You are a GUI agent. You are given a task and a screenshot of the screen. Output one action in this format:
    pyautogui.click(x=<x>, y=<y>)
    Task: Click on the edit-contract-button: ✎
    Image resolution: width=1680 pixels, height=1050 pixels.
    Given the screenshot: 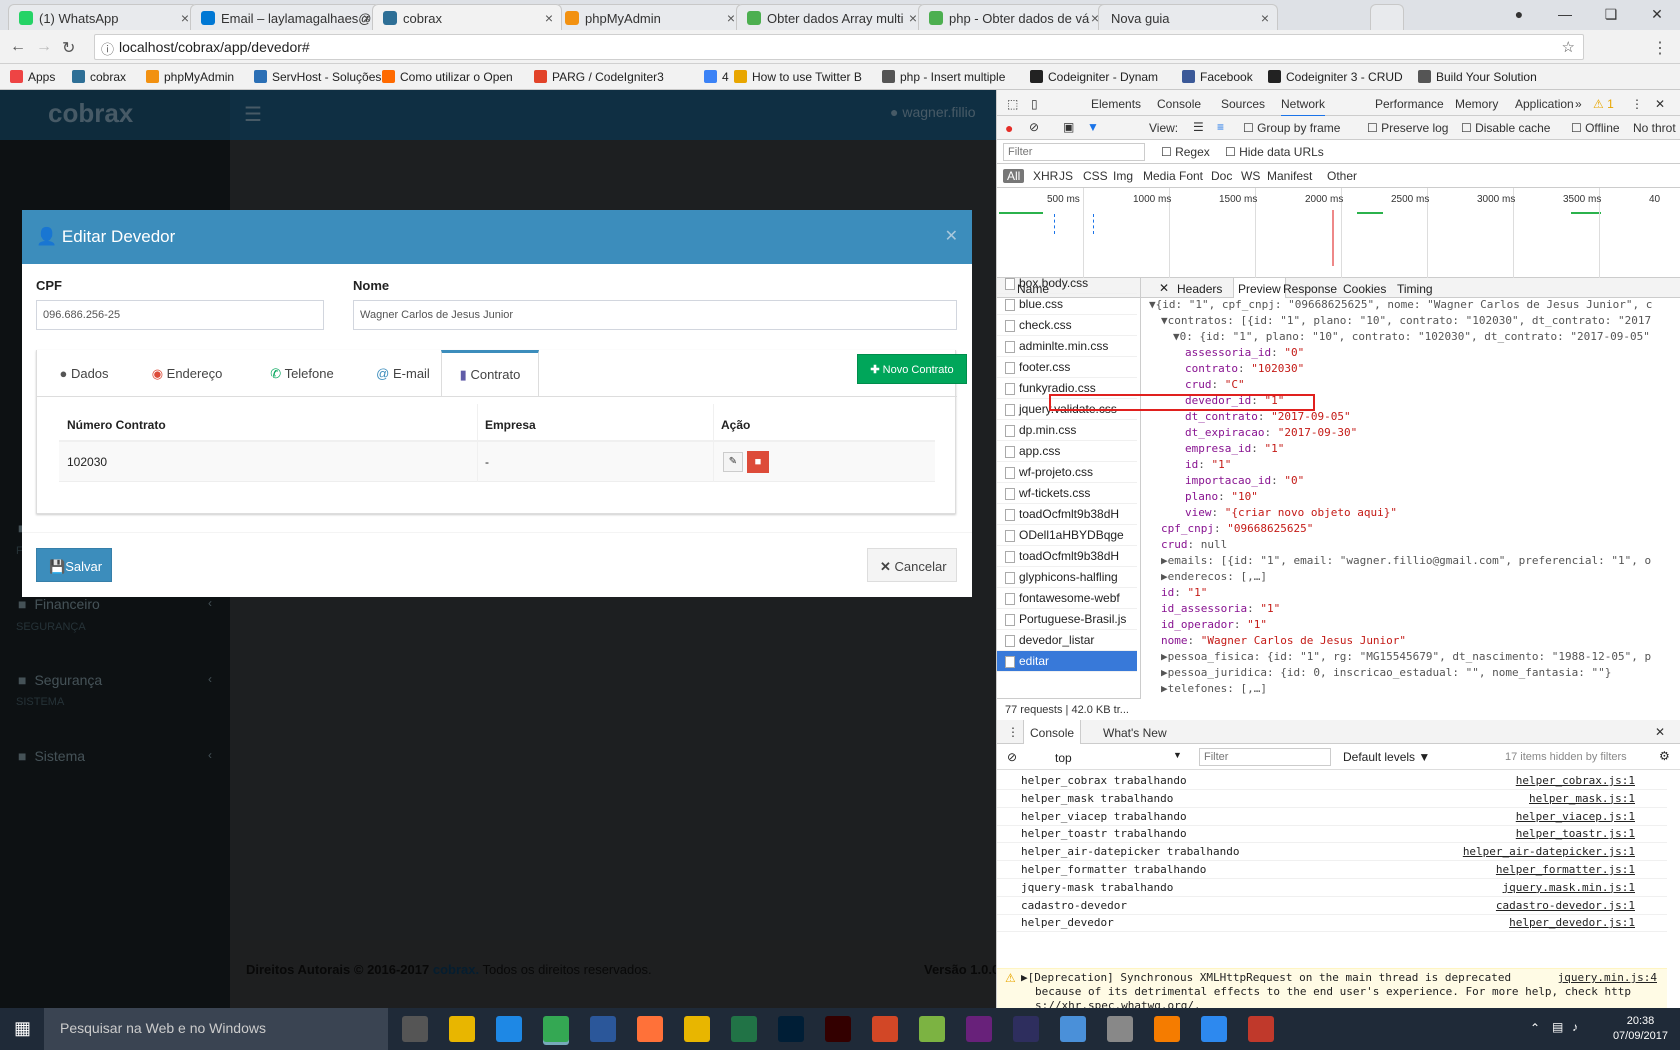 What is the action you would take?
    pyautogui.click(x=733, y=462)
    